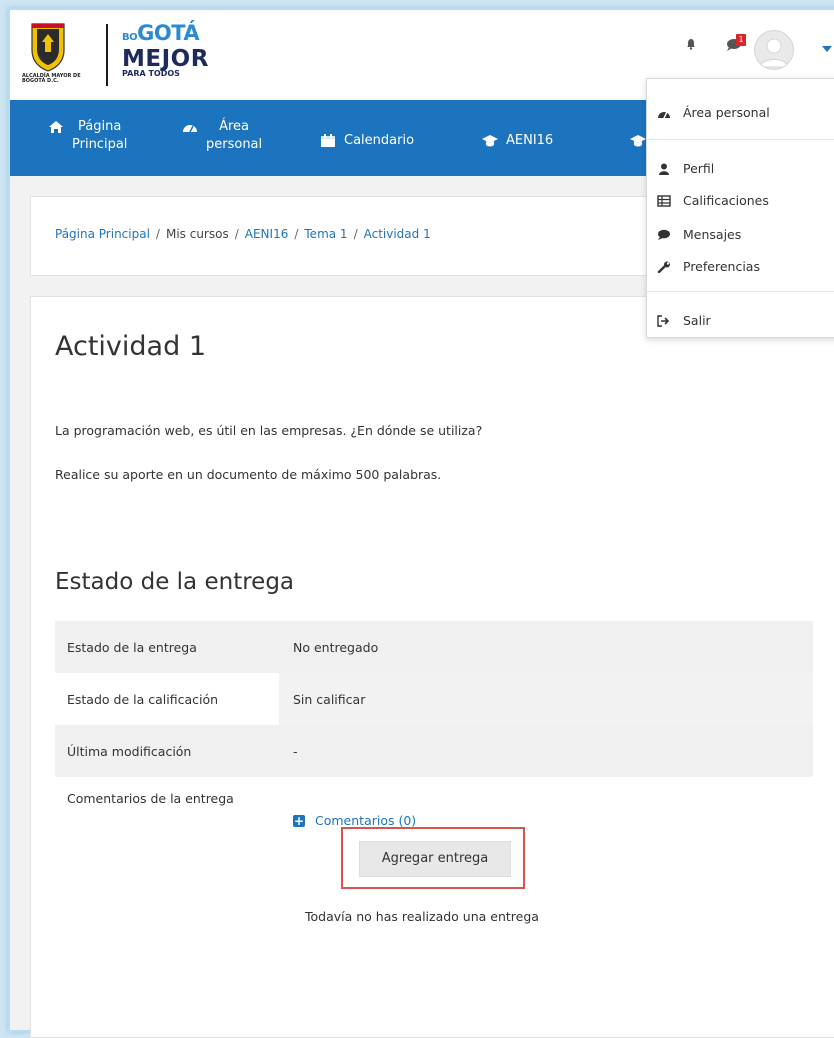 The image size is (834, 1038). I want to click on menu-item-messages: Mensajes, so click(699, 234).